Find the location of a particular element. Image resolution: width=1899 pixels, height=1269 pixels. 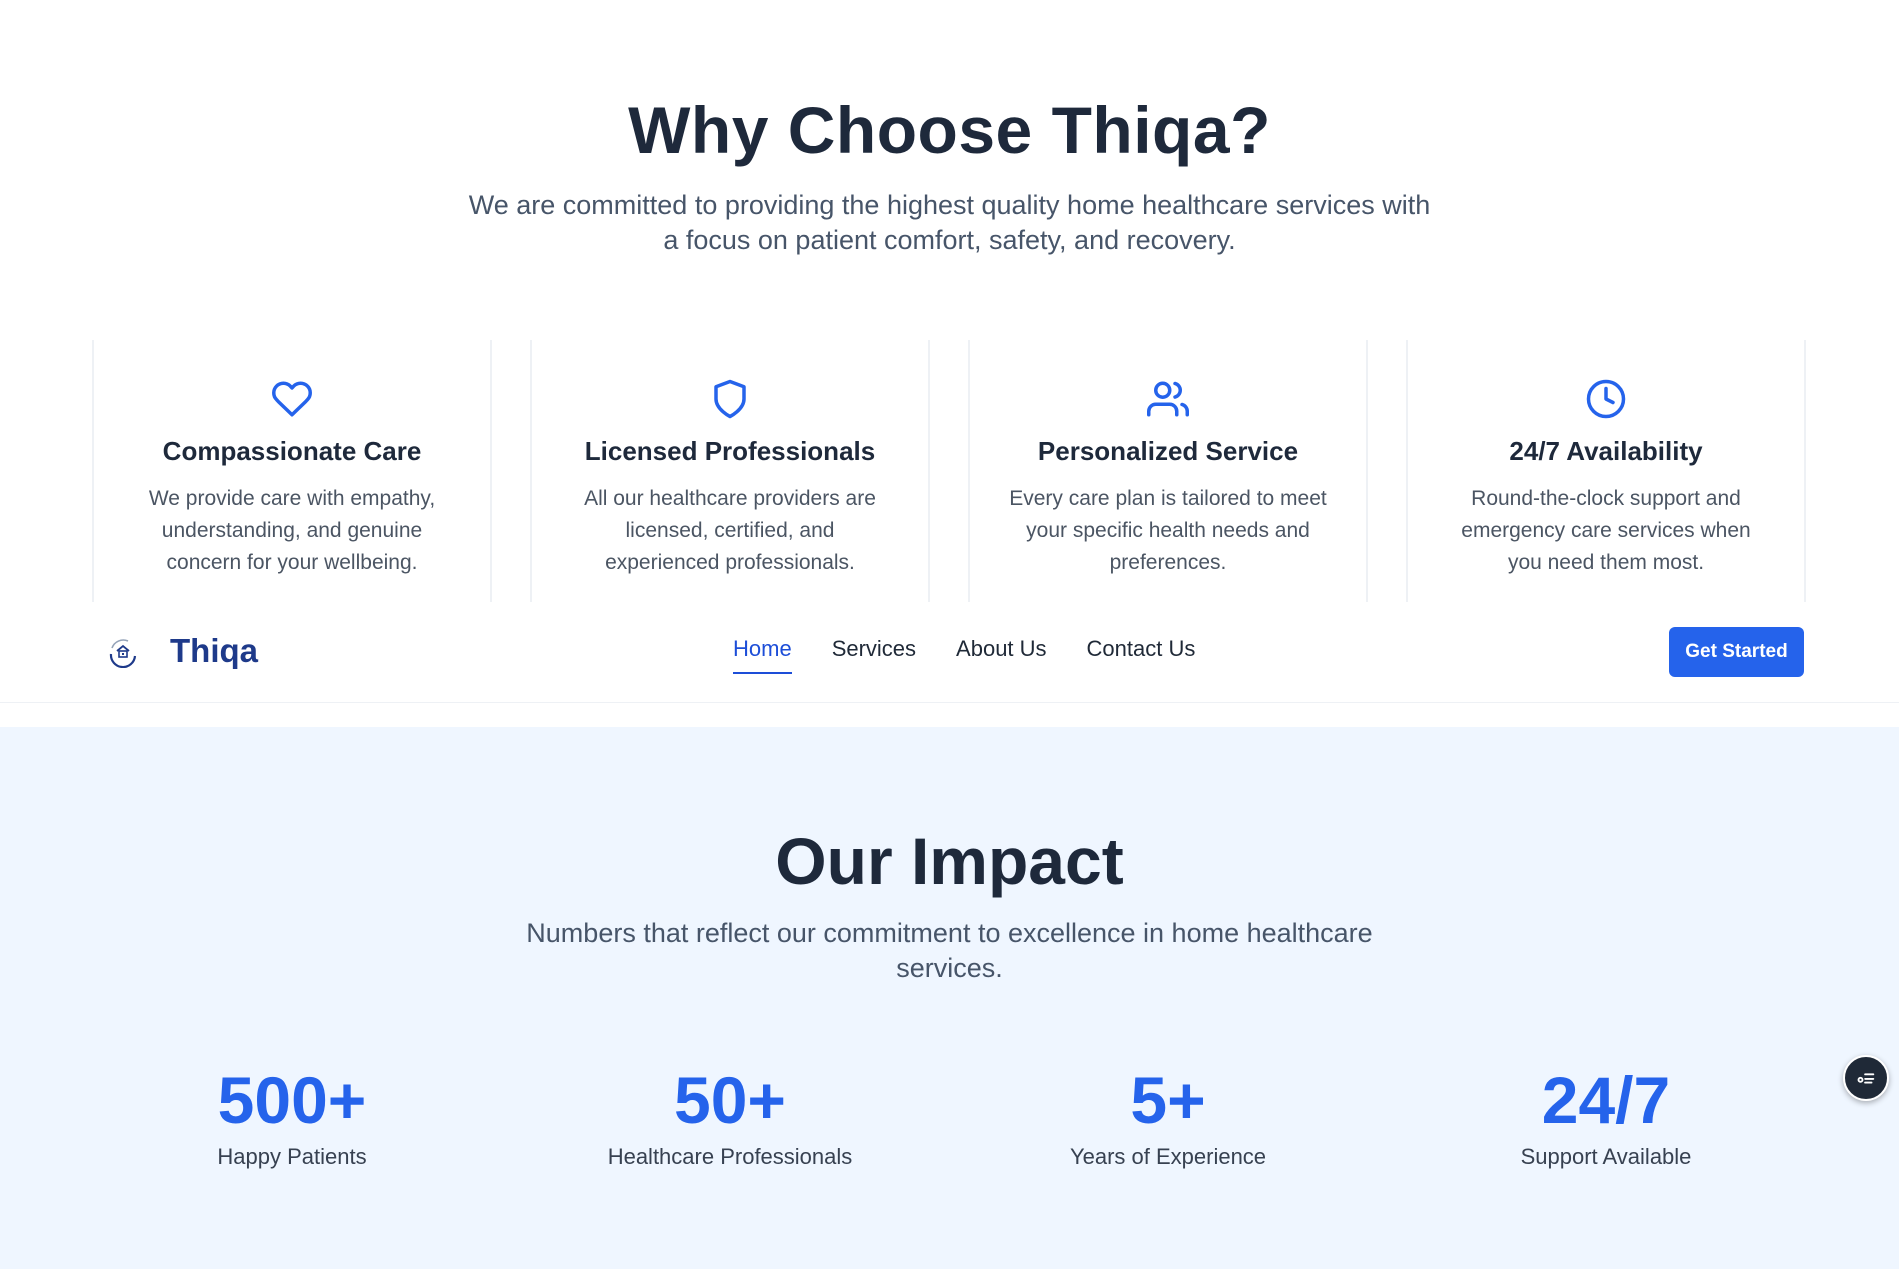

nav-link-contact-us: Contact Us is located at coordinates (1141, 655).